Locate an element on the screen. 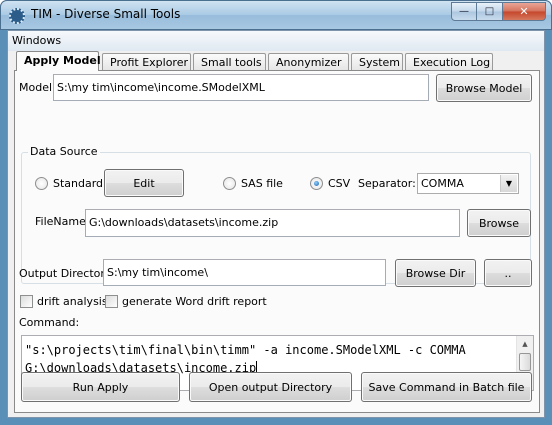 This screenshot has height=425, width=552. caption-buttons: — □ ✕ is located at coordinates (498, 11).